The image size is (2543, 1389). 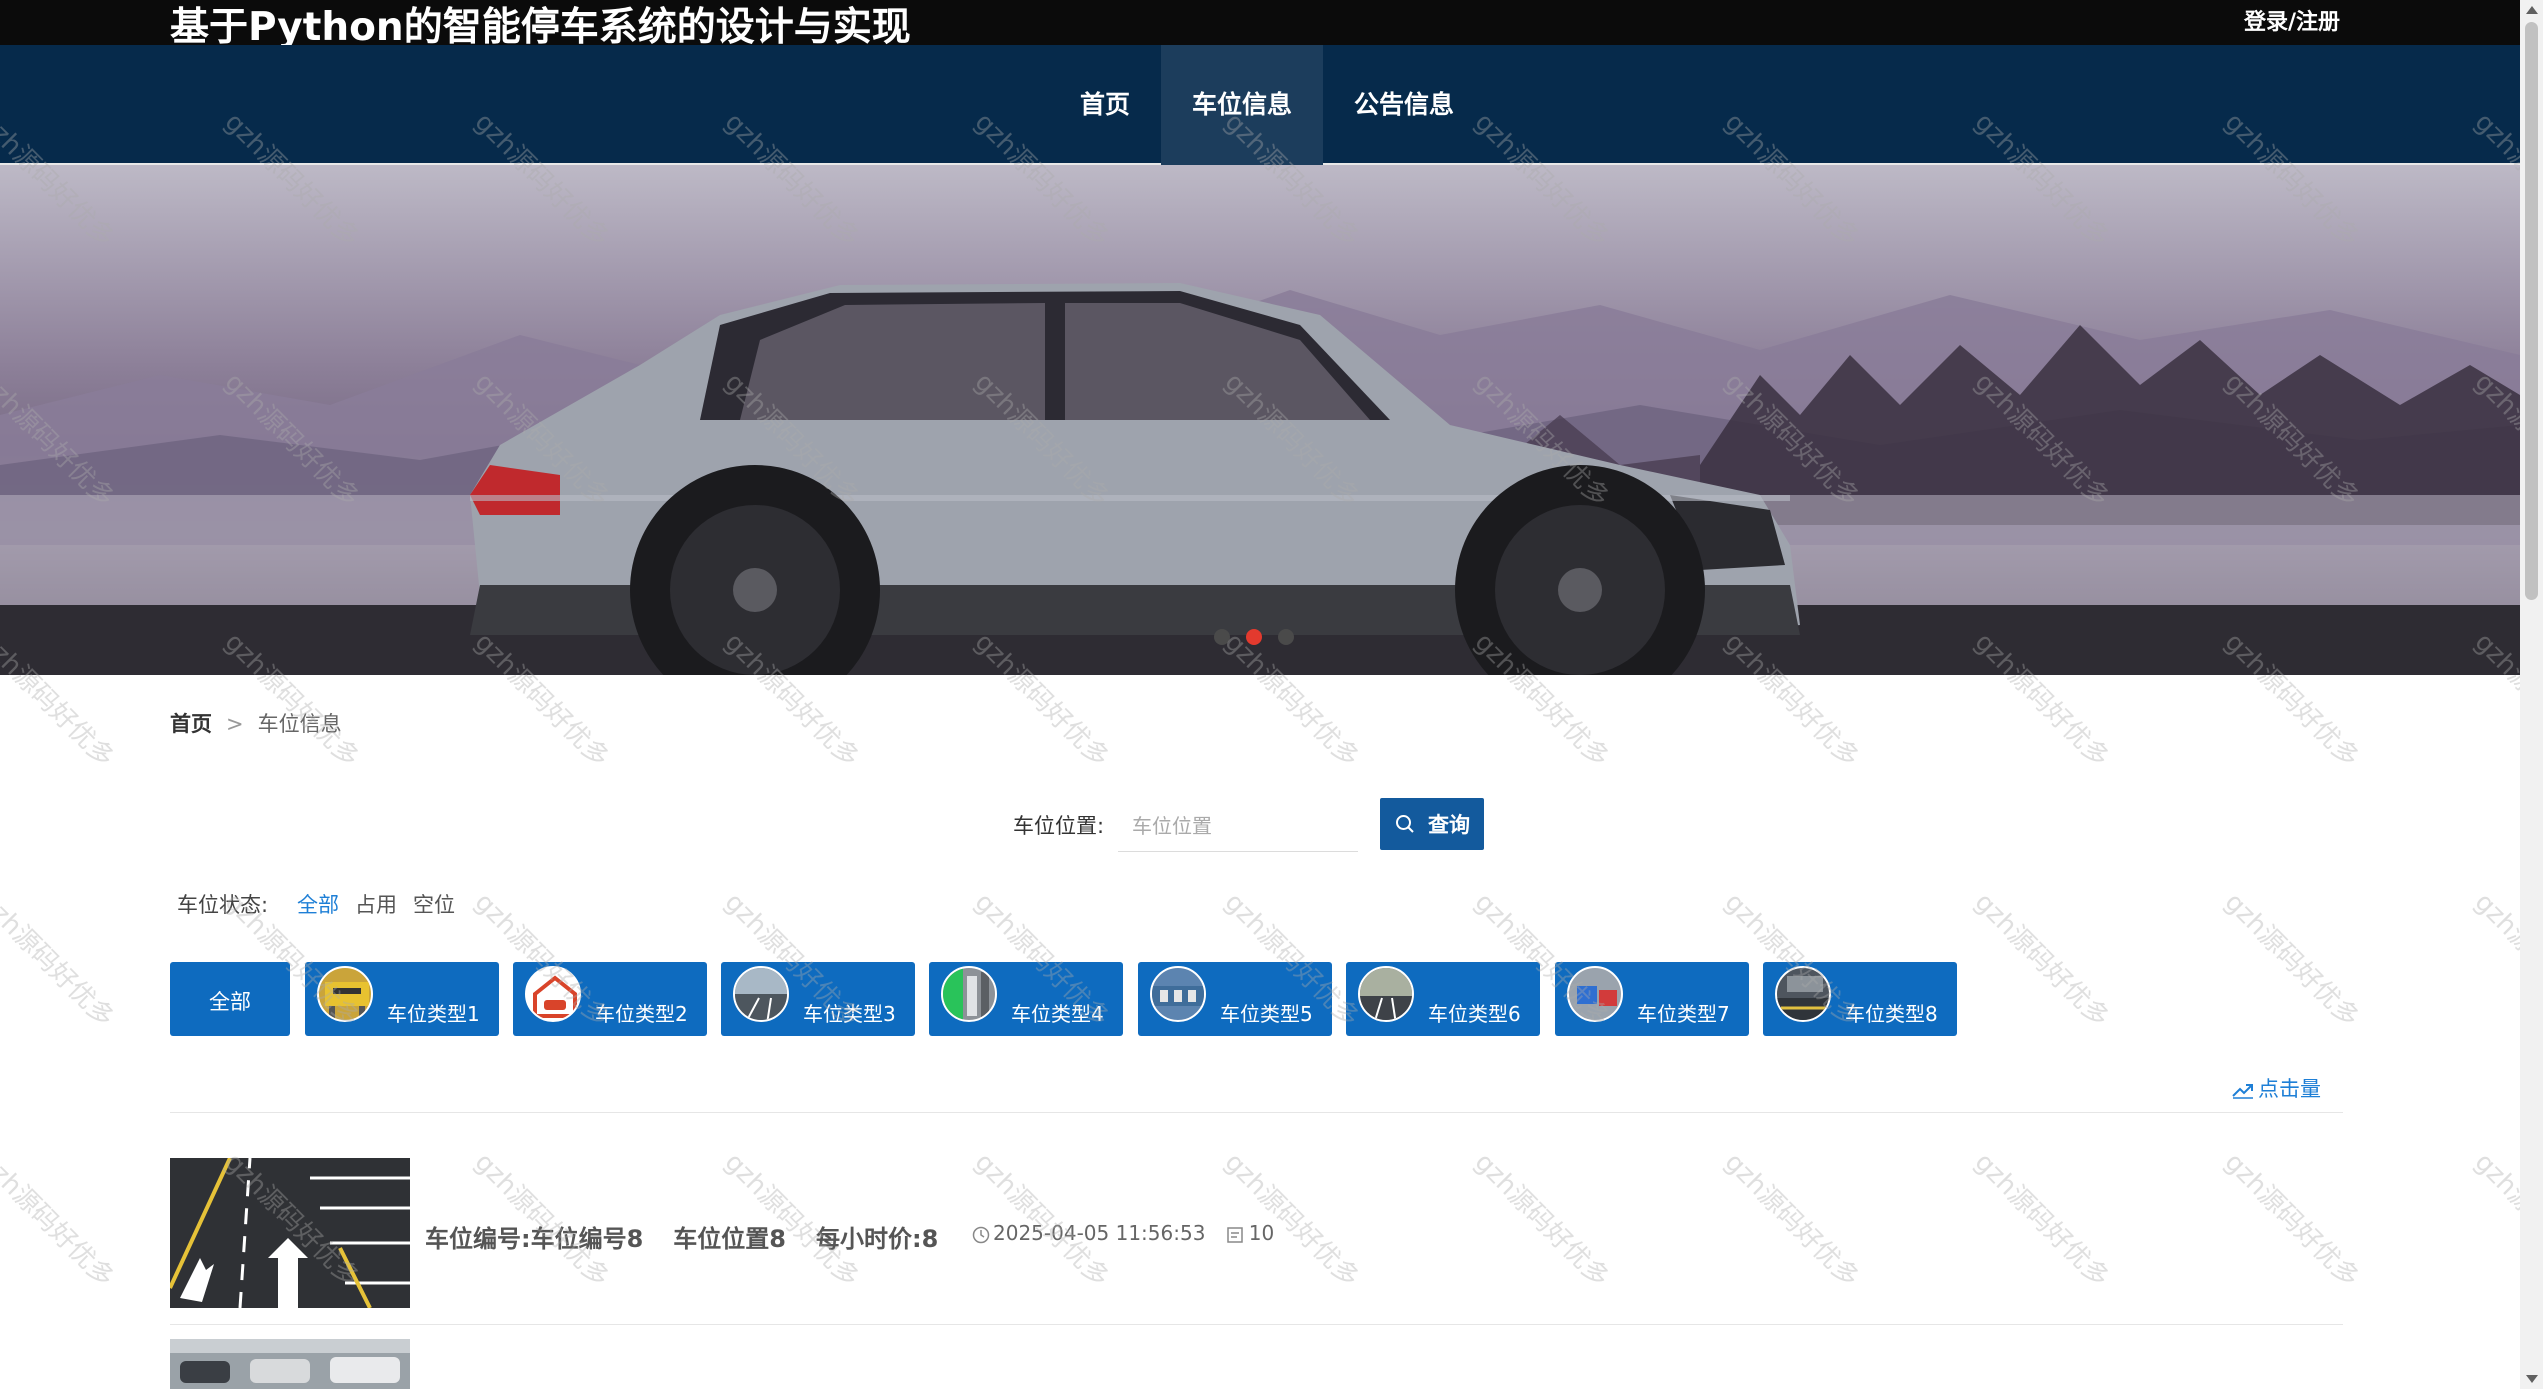 What do you see at coordinates (1683, 1014) in the screenshot?
I see `type-filter-7-label: 车位类型7` at bounding box center [1683, 1014].